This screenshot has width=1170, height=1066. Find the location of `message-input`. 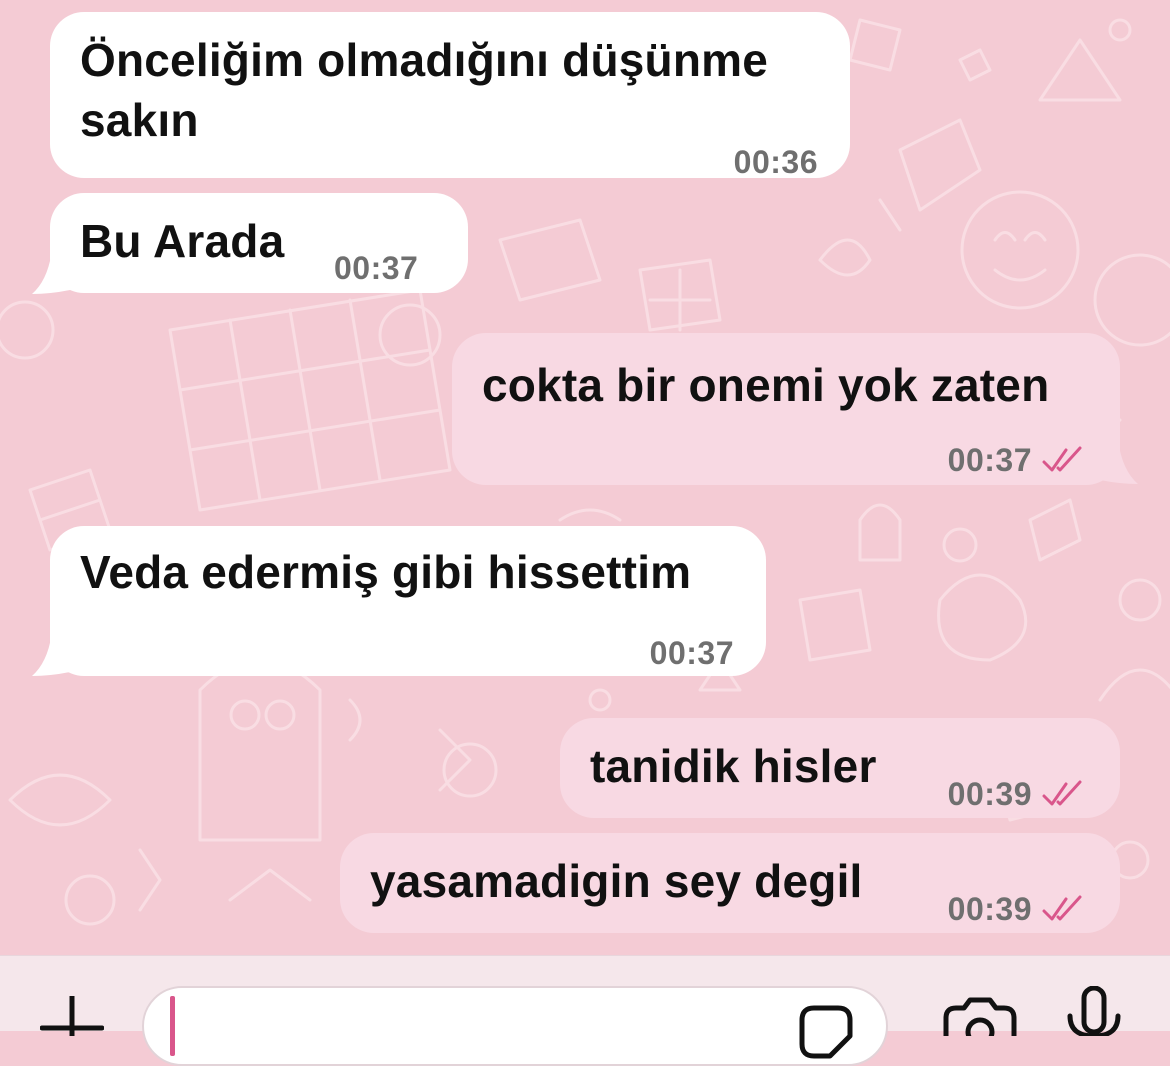

message-input is located at coordinates (515, 1026).